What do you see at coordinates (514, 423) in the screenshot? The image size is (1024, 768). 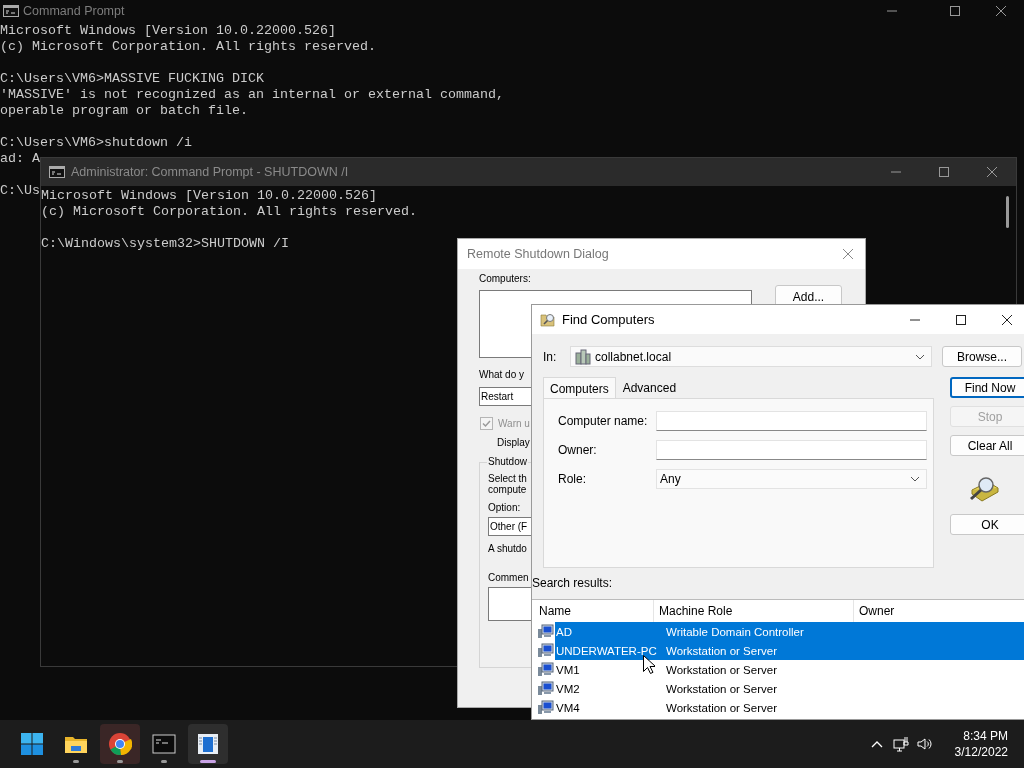 I see `checkbox-label: Warn u` at bounding box center [514, 423].